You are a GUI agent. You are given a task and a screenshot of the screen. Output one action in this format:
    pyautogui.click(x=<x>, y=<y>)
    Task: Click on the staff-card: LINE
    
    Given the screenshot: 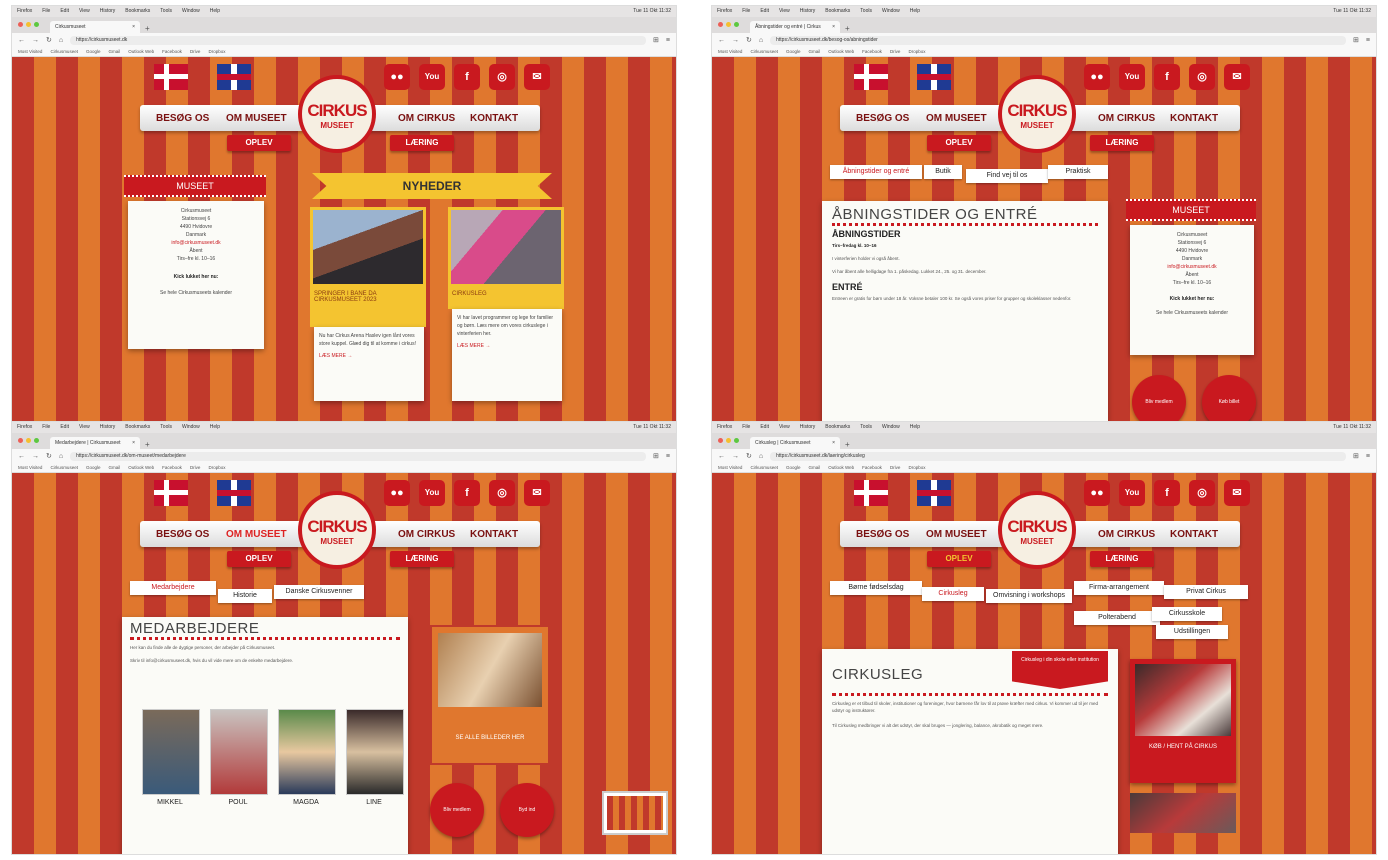 What is the action you would take?
    pyautogui.click(x=375, y=758)
    